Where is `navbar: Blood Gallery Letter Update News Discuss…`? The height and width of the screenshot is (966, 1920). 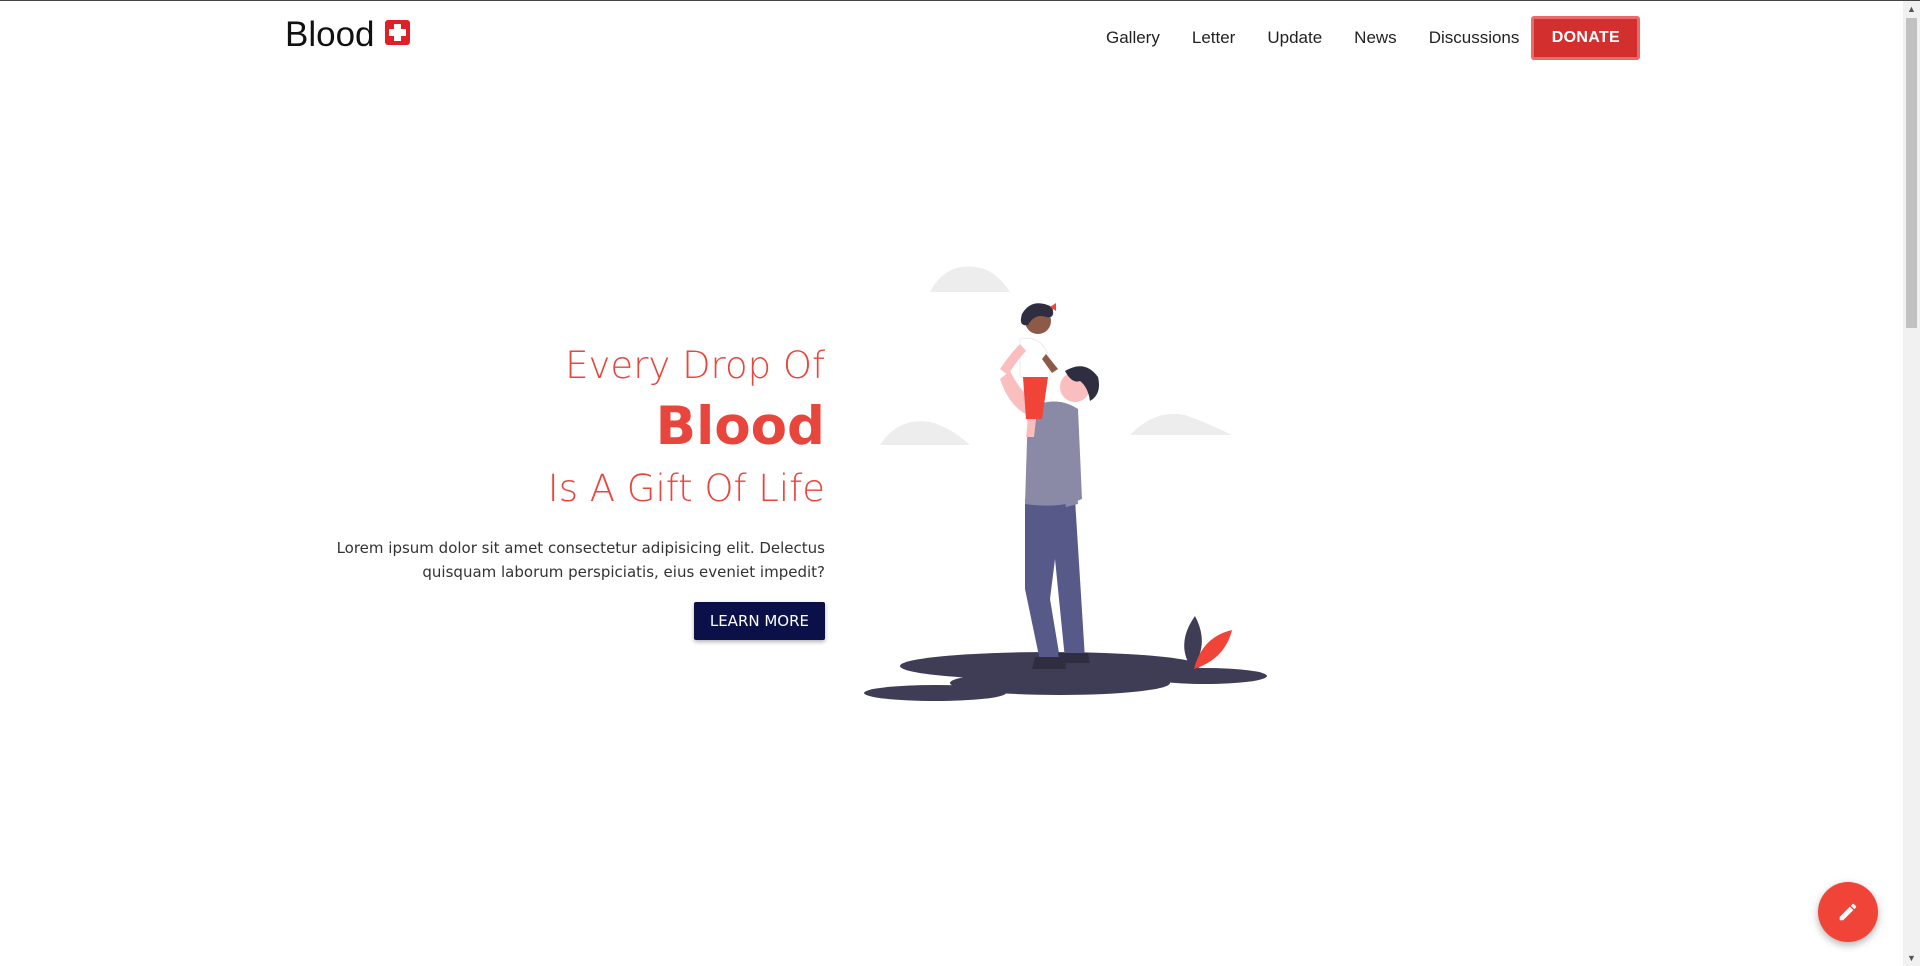
navbar: Blood Gallery Letter Update News Discuss… is located at coordinates (950, 37).